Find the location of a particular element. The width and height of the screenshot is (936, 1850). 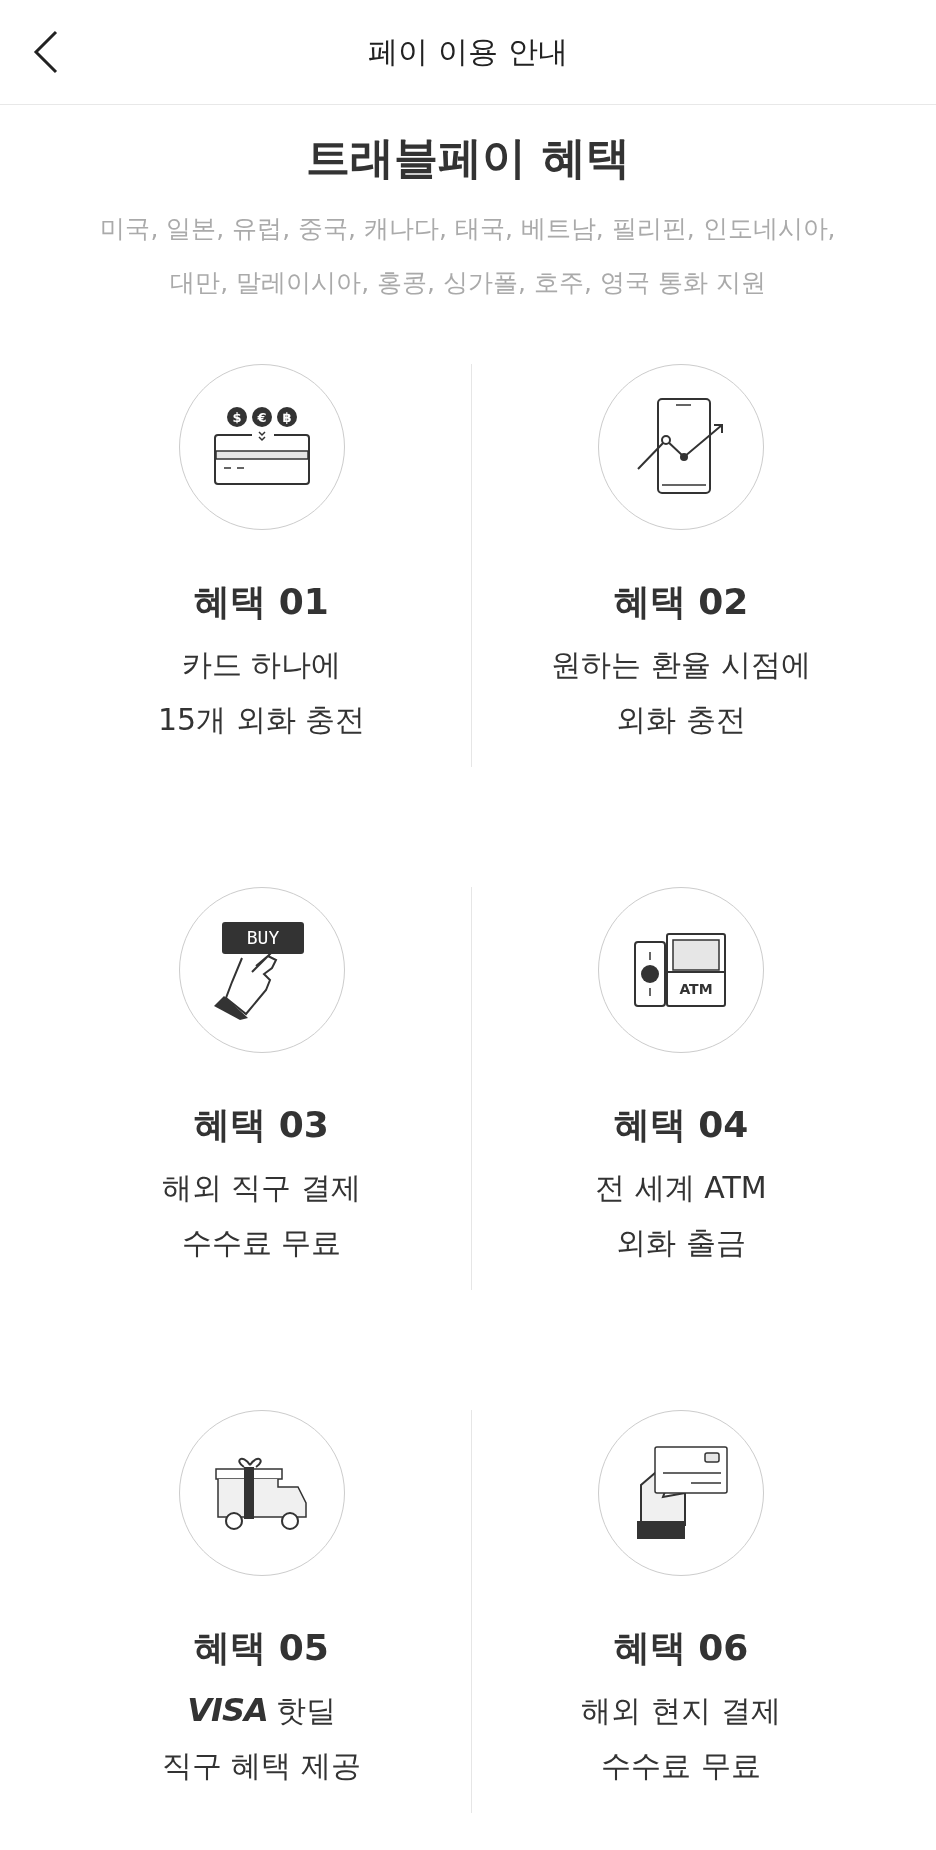

section-title: 트래블페이 혜택 is located at coordinates (468, 158).